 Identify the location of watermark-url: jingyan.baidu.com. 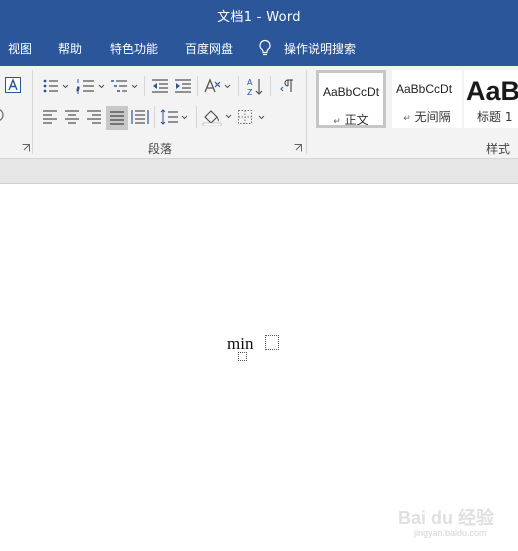
(450, 533).